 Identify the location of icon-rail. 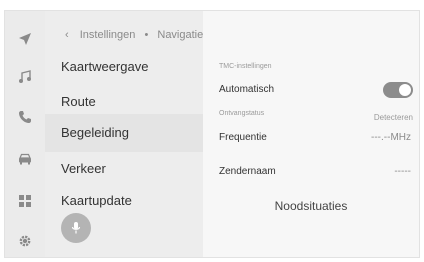
(25, 134).